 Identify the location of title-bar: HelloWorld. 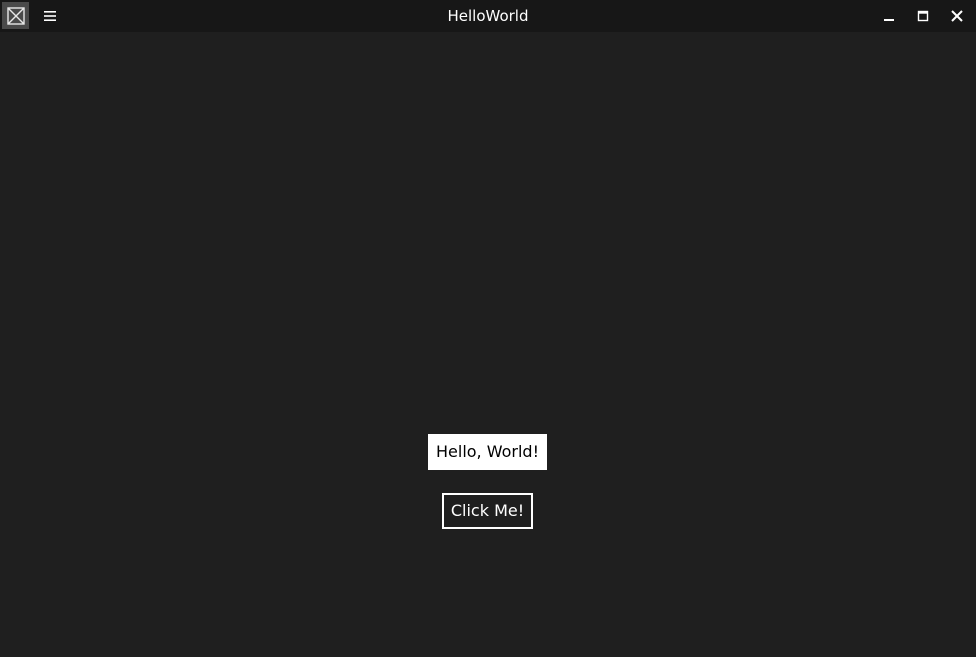
(488, 16).